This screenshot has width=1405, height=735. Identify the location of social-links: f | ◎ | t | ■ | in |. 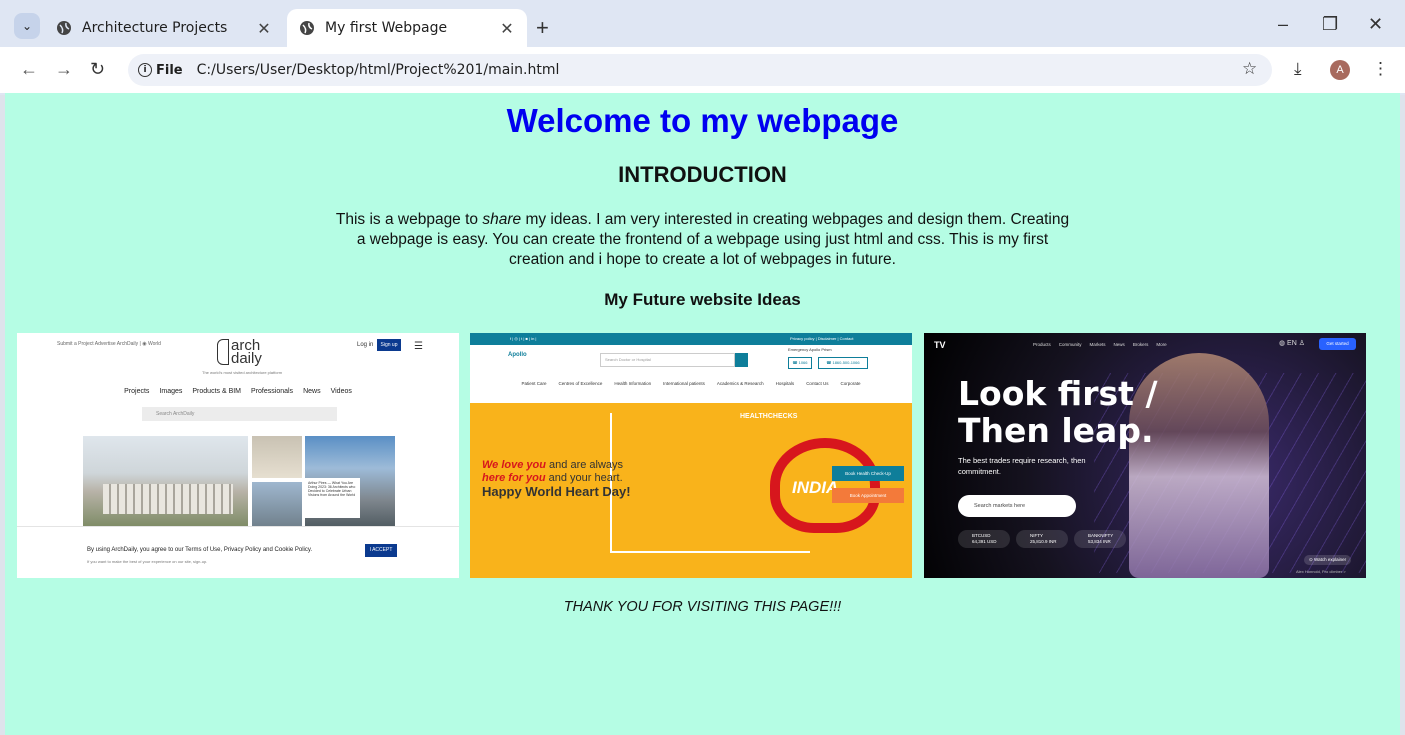
(523, 338).